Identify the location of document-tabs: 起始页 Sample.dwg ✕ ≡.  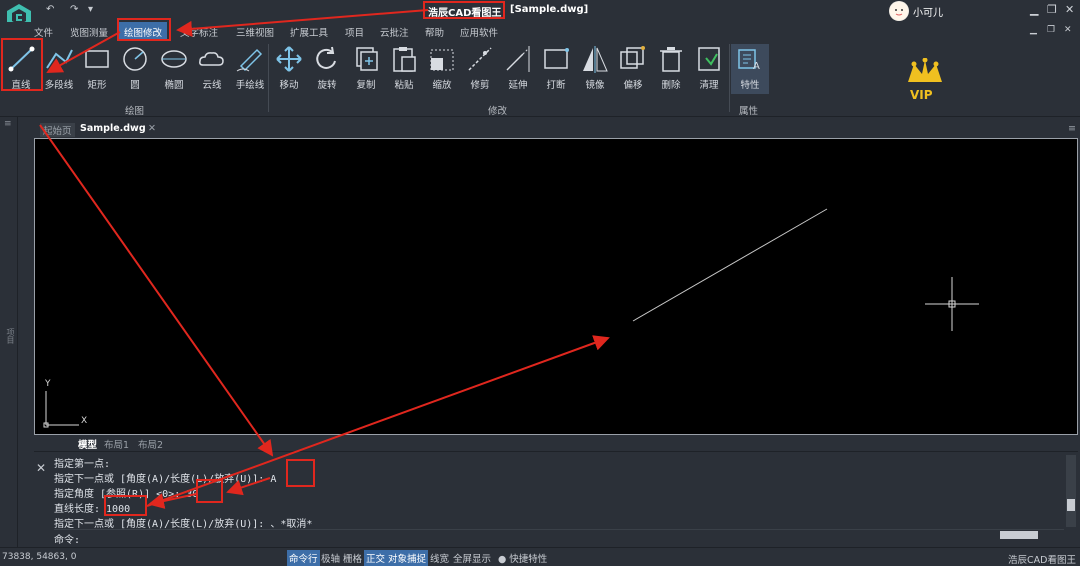
(557, 128).